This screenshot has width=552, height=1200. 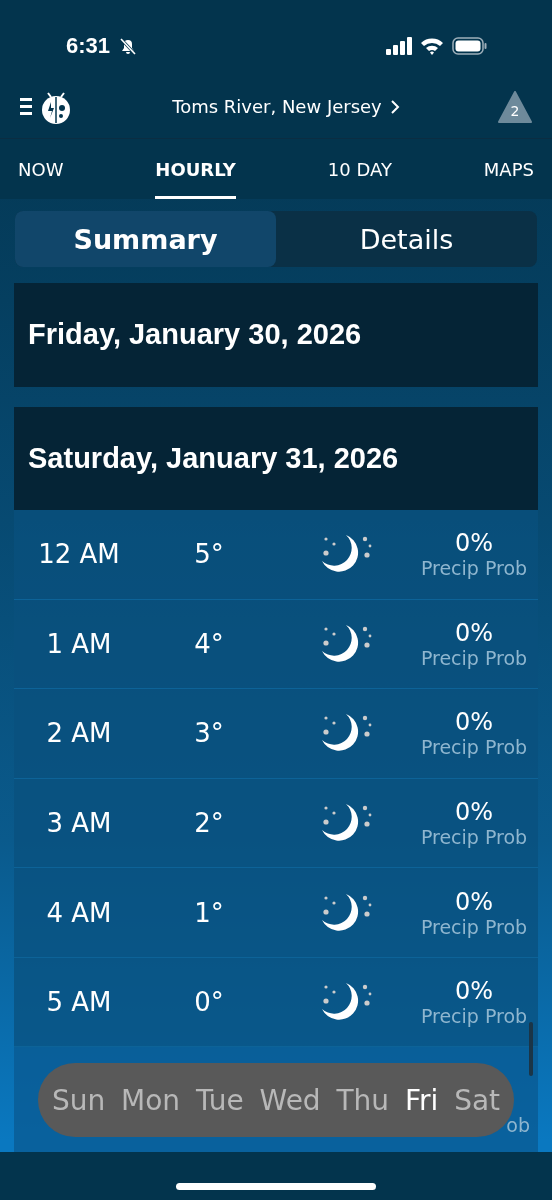 What do you see at coordinates (276, 335) in the screenshot?
I see `day-header: Friday, January 30, 2026` at bounding box center [276, 335].